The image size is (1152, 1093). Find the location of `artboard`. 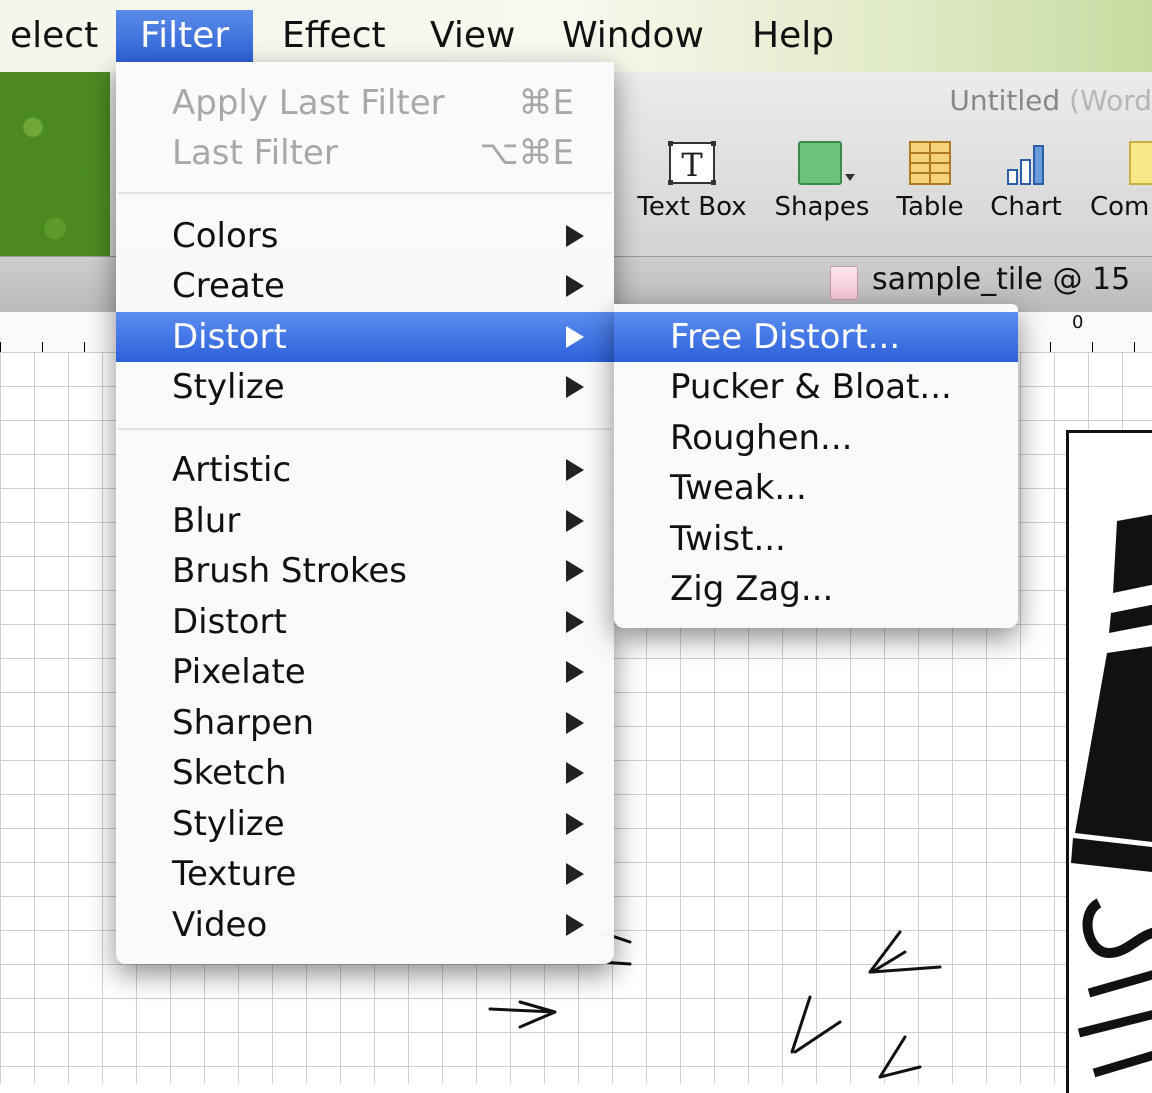

artboard is located at coordinates (1109, 761).